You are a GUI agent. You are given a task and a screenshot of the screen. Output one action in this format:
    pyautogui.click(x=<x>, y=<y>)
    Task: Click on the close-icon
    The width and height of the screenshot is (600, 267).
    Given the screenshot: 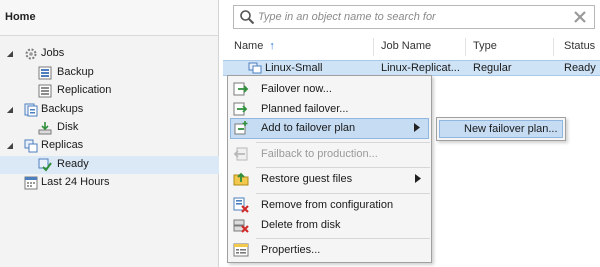 What is the action you would take?
    pyautogui.click(x=580, y=17)
    